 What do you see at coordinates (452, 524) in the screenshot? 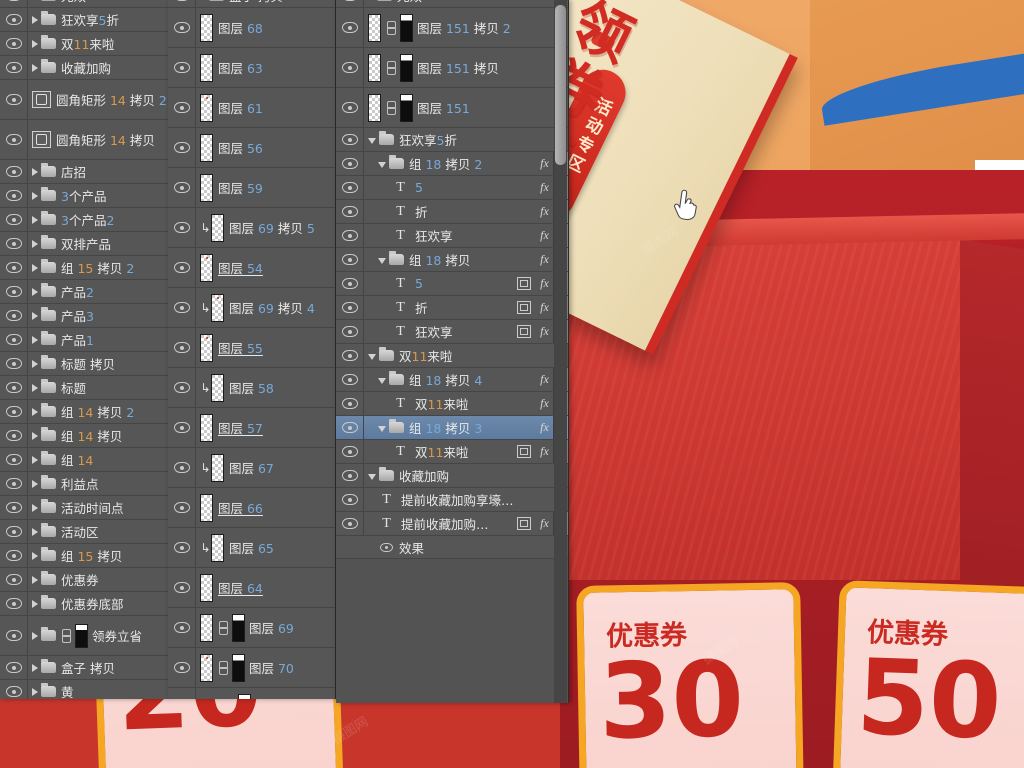
I see `layer-row: T 提前收藏加购… fx` at bounding box center [452, 524].